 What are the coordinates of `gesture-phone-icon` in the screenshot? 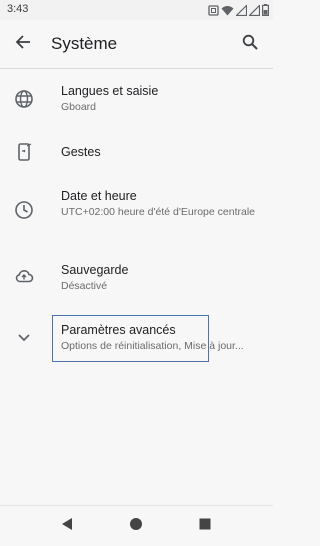 It's located at (24, 152).